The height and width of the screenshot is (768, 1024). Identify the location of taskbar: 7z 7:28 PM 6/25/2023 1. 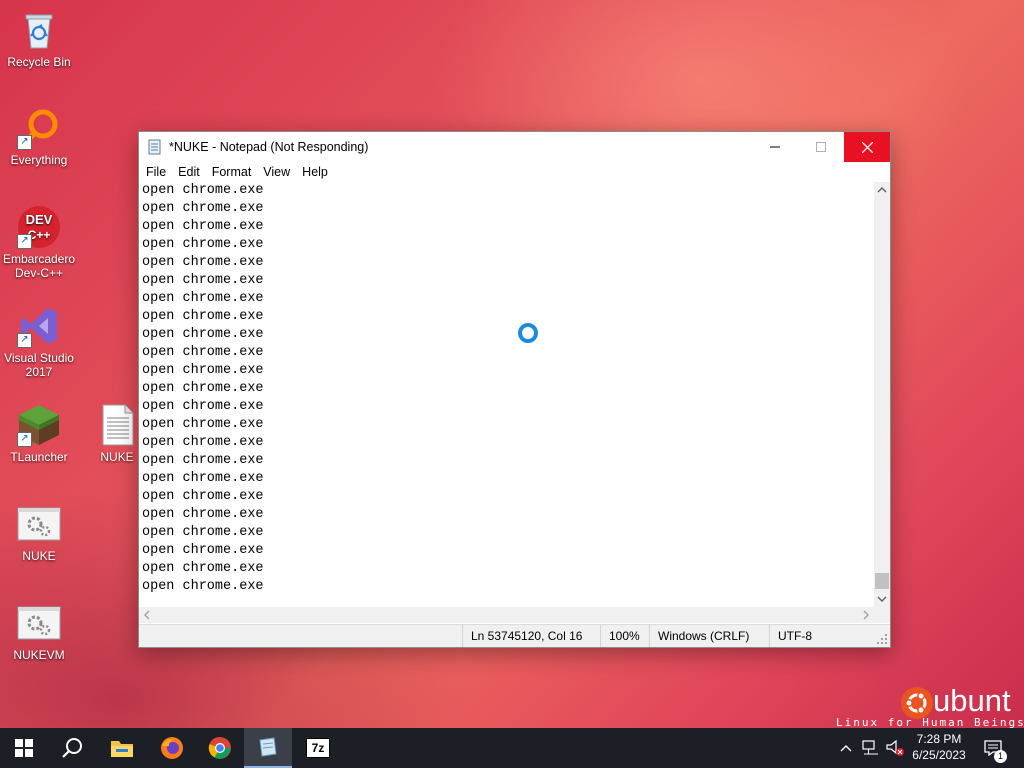
(512, 748).